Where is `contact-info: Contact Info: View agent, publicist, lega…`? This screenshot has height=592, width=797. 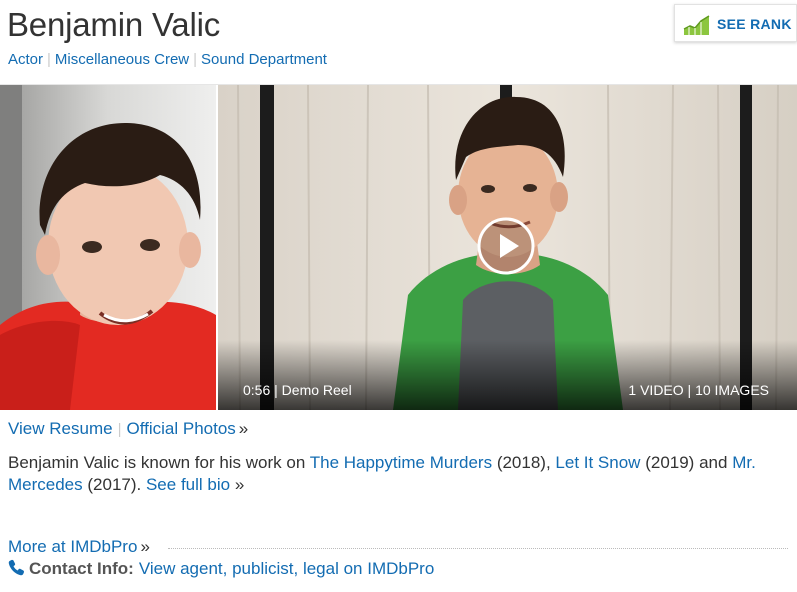 contact-info: Contact Info: View agent, publicist, lega… is located at coordinates (221, 569).